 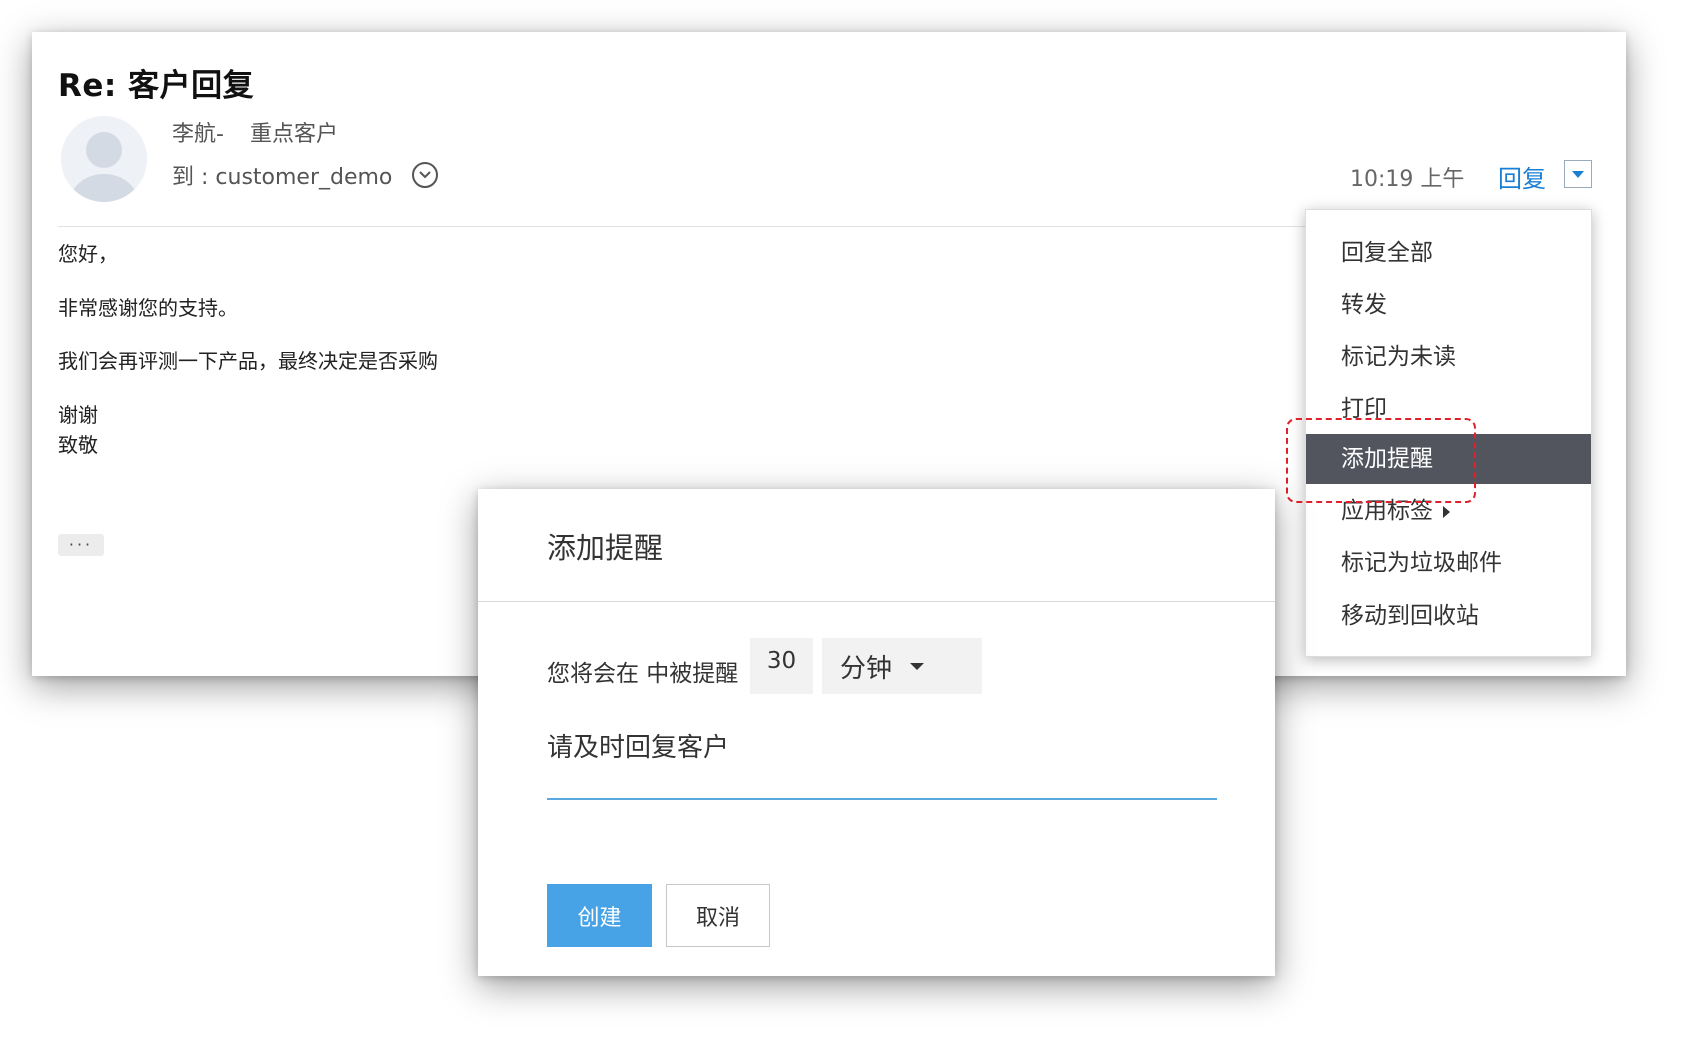 I want to click on sender-avatar, so click(x=104, y=159).